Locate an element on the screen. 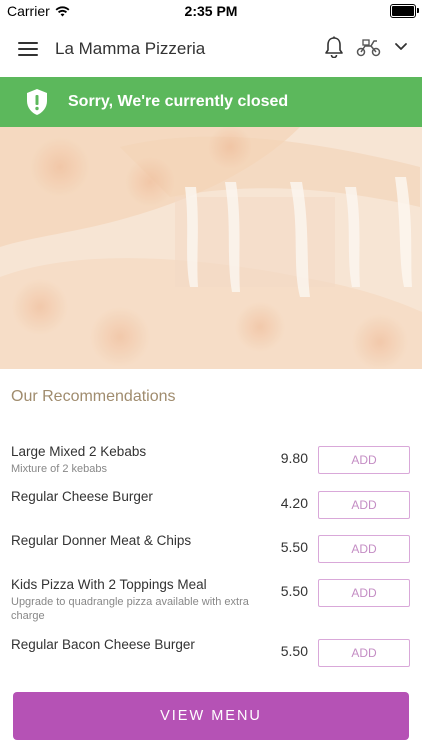 The height and width of the screenshot is (750, 422). restaurant-title: La Mamma Pizzeria is located at coordinates (130, 48).